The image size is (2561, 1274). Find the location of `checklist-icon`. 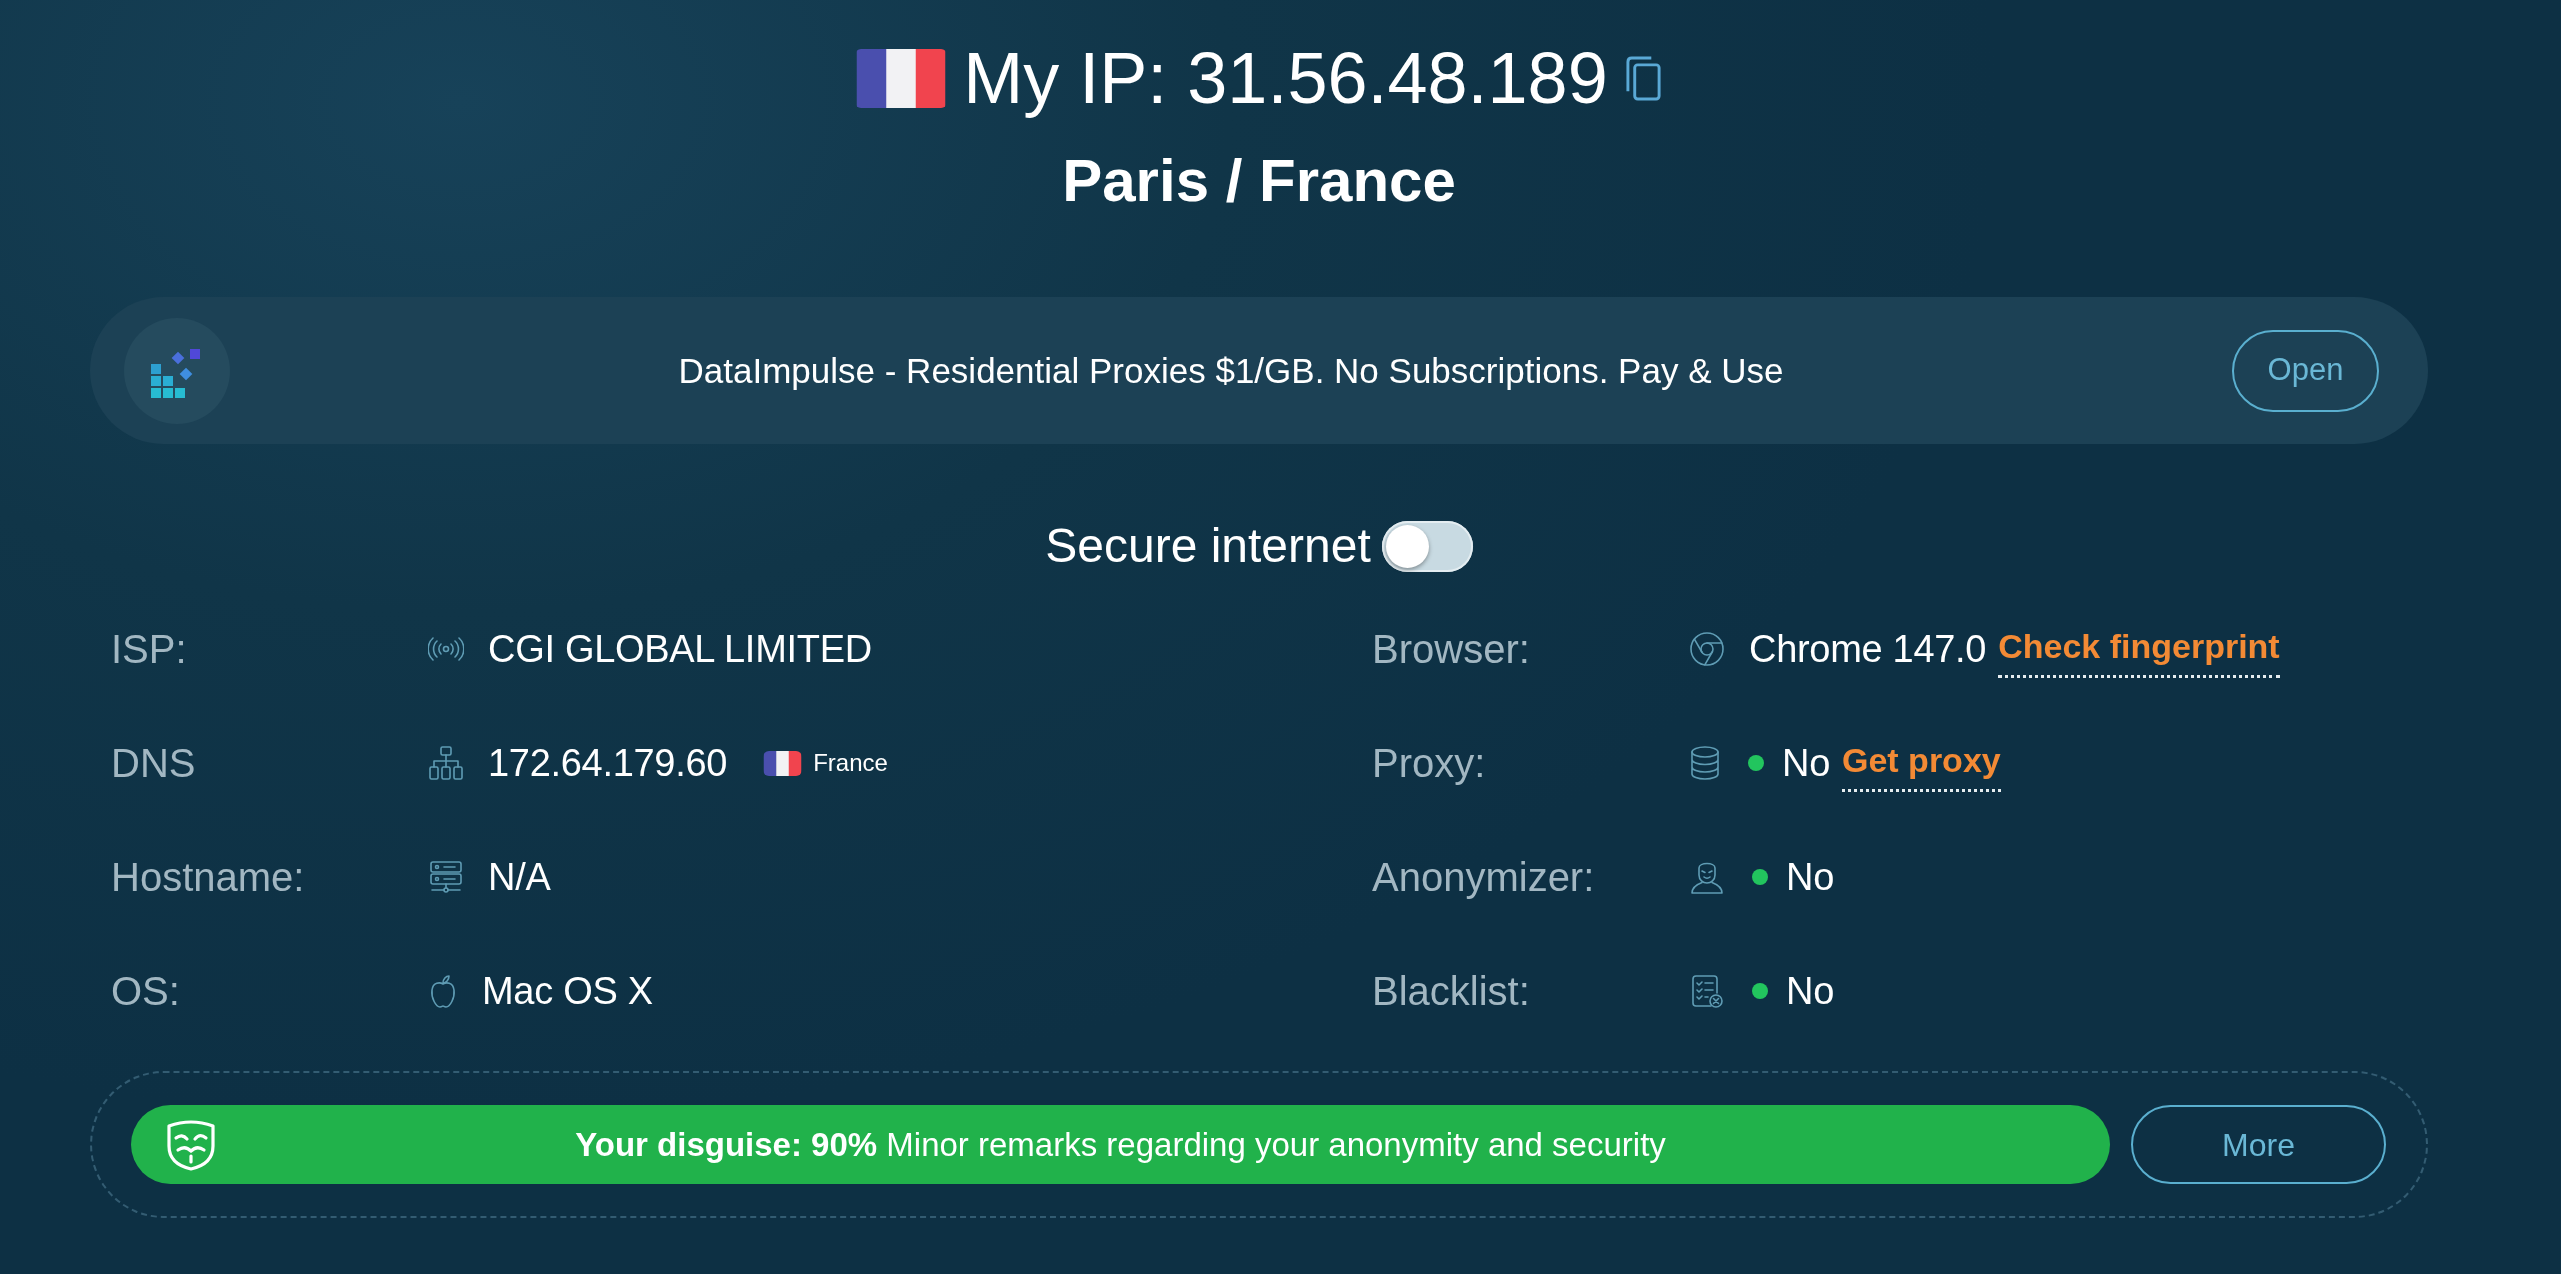

checklist-icon is located at coordinates (1707, 991).